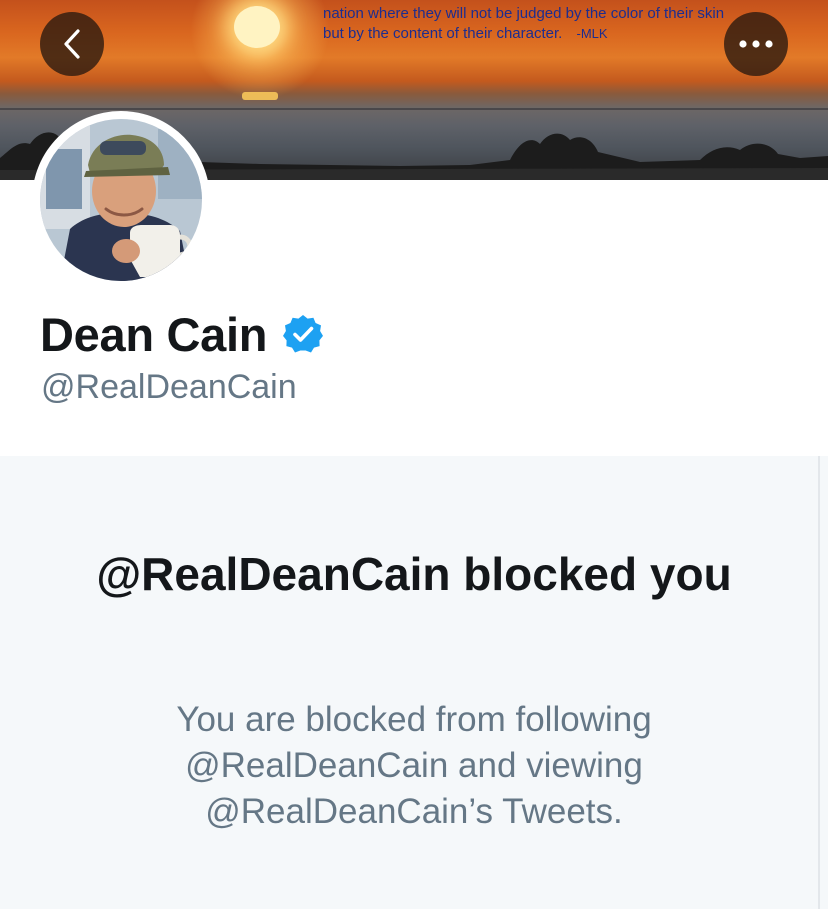 Image resolution: width=828 pixels, height=909 pixels. I want to click on sun-reflection, so click(260, 96).